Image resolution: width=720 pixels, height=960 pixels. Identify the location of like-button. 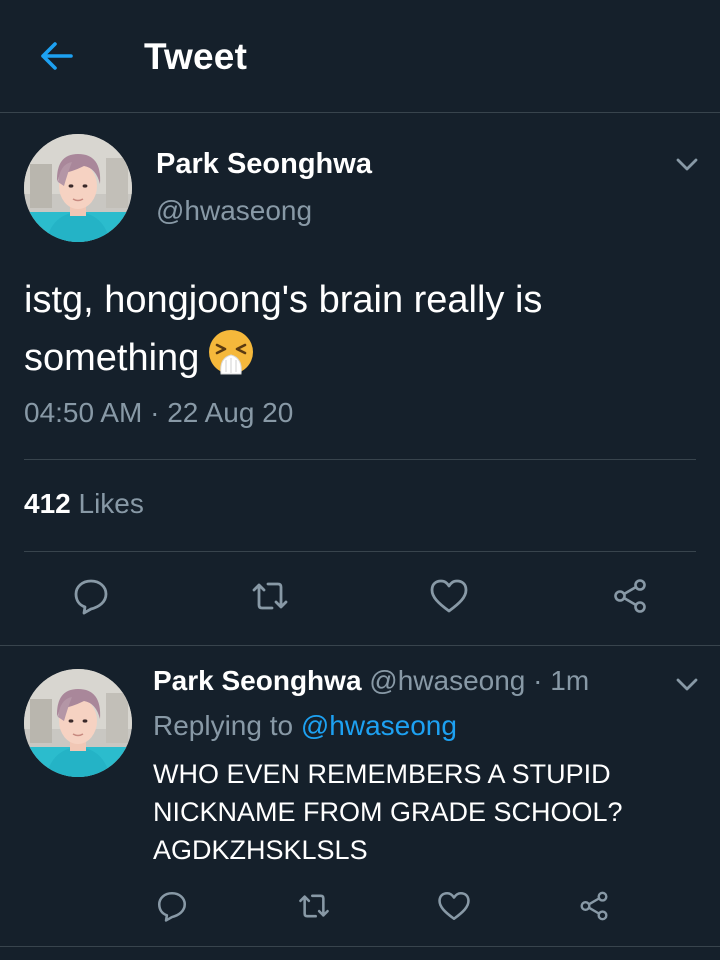
(449, 598).